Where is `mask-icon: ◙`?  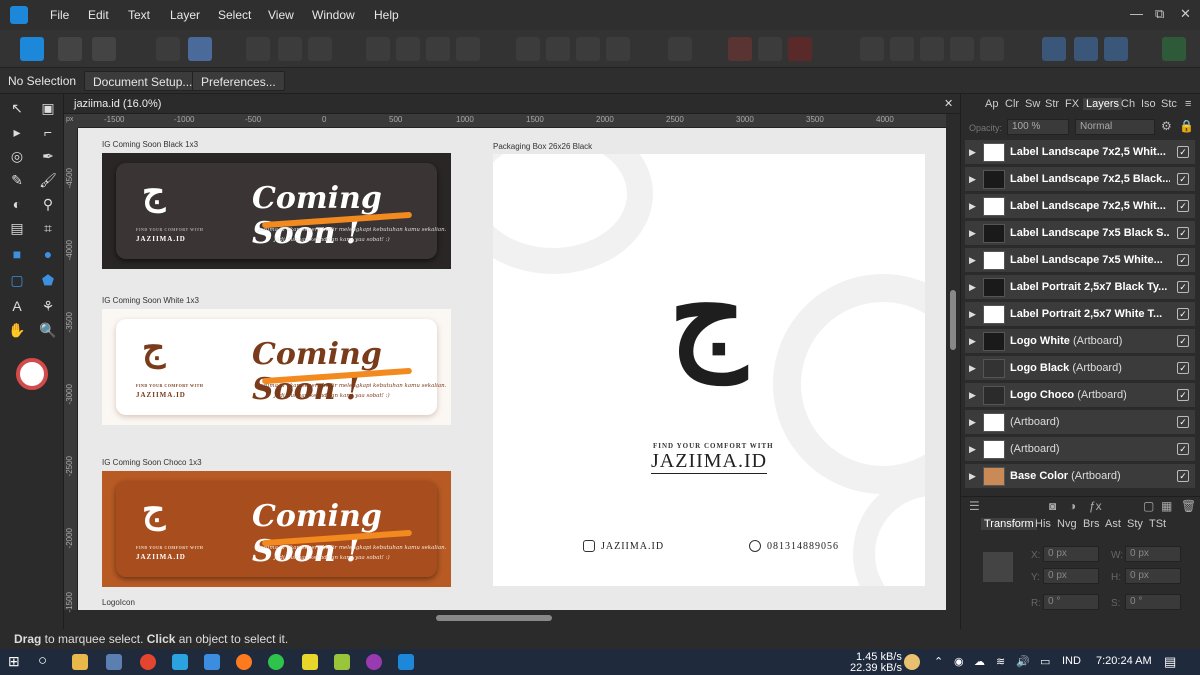
mask-icon: ◙ is located at coordinates (1052, 506).